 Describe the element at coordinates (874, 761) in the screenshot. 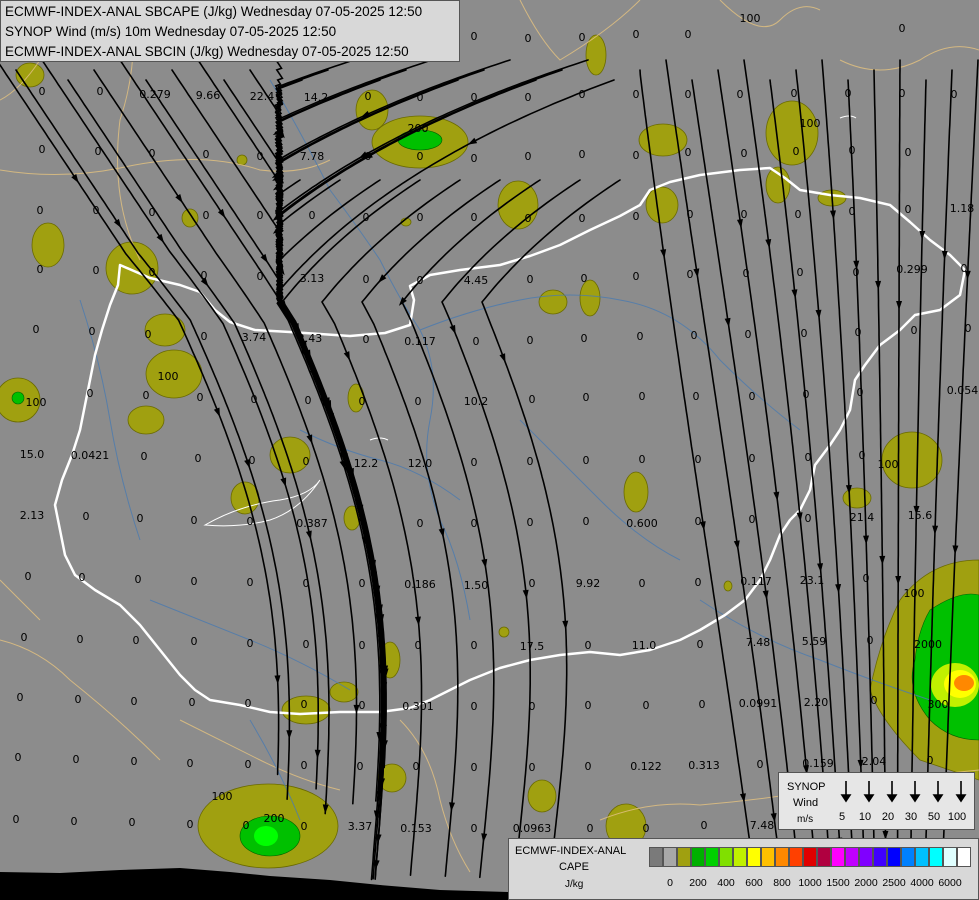

I see `cape-value-label: 2.04` at that location.